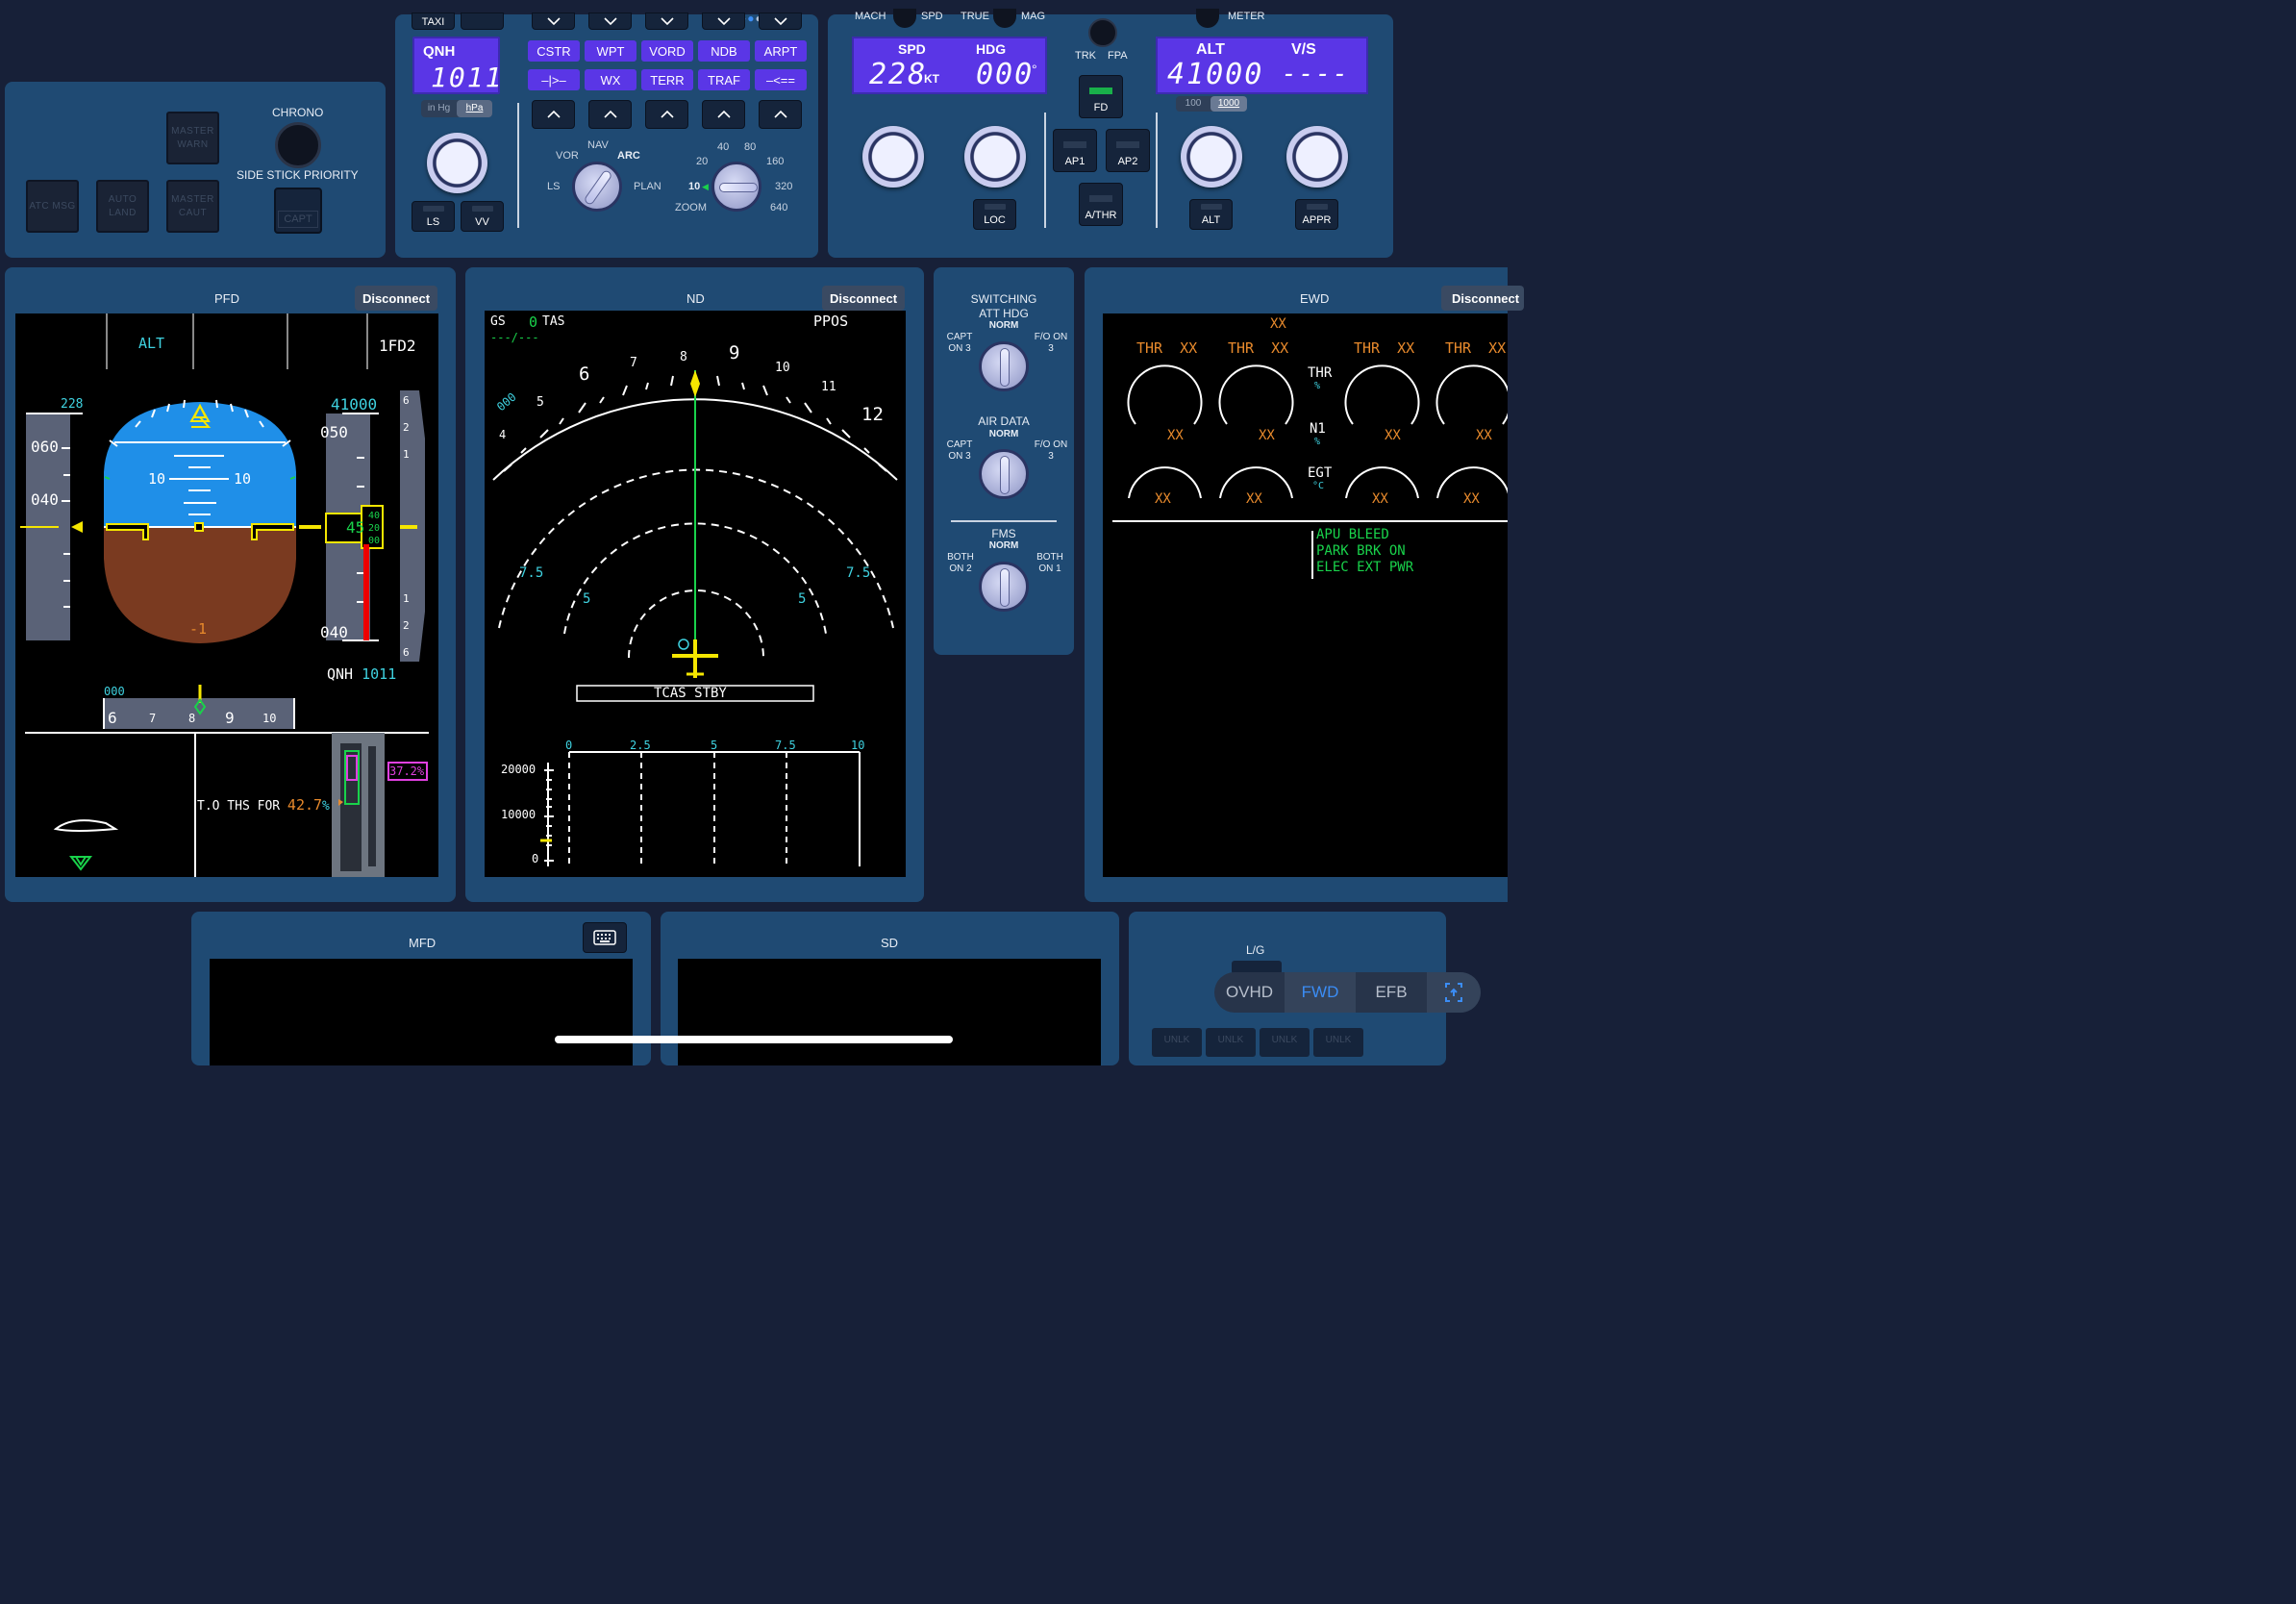 This screenshot has height=1604, width=2296. I want to click on n1-label: N1, so click(1318, 429).